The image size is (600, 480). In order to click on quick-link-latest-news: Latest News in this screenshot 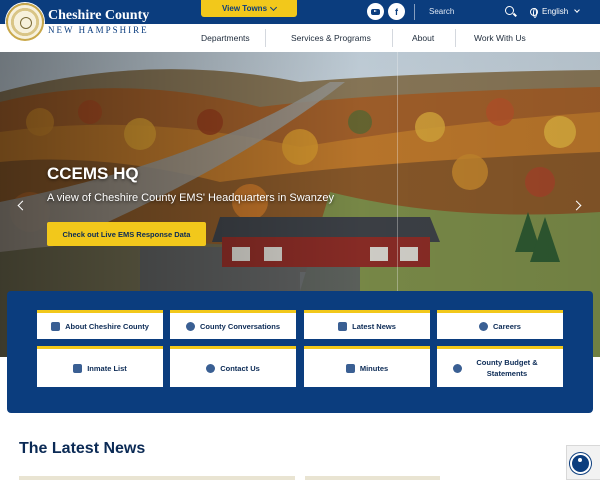, I will do `click(367, 324)`.